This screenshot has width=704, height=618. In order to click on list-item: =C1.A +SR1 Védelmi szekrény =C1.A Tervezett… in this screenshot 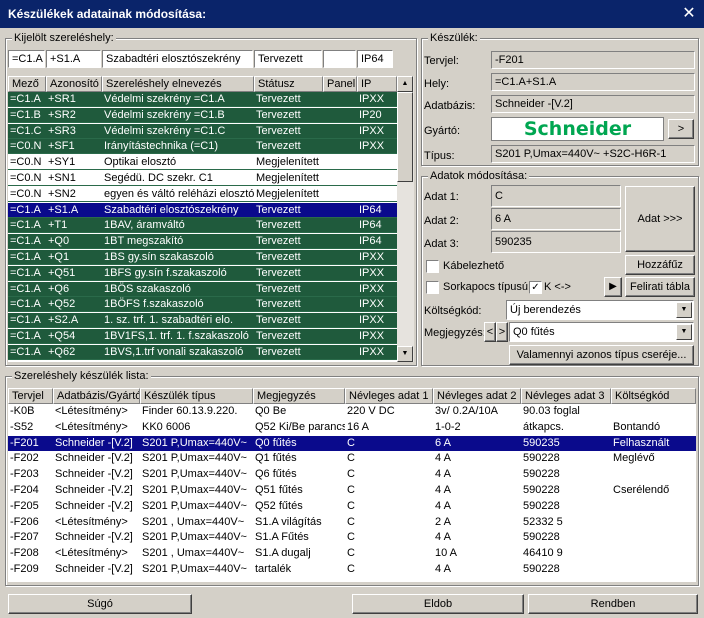, I will do `click(202, 99)`.